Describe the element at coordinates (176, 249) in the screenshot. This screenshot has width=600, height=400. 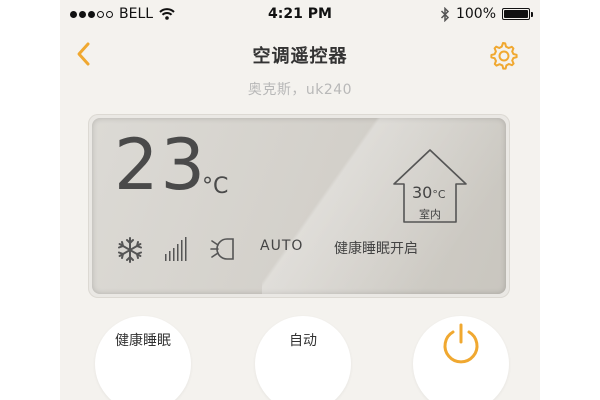
I see `fan-speed-icon` at that location.